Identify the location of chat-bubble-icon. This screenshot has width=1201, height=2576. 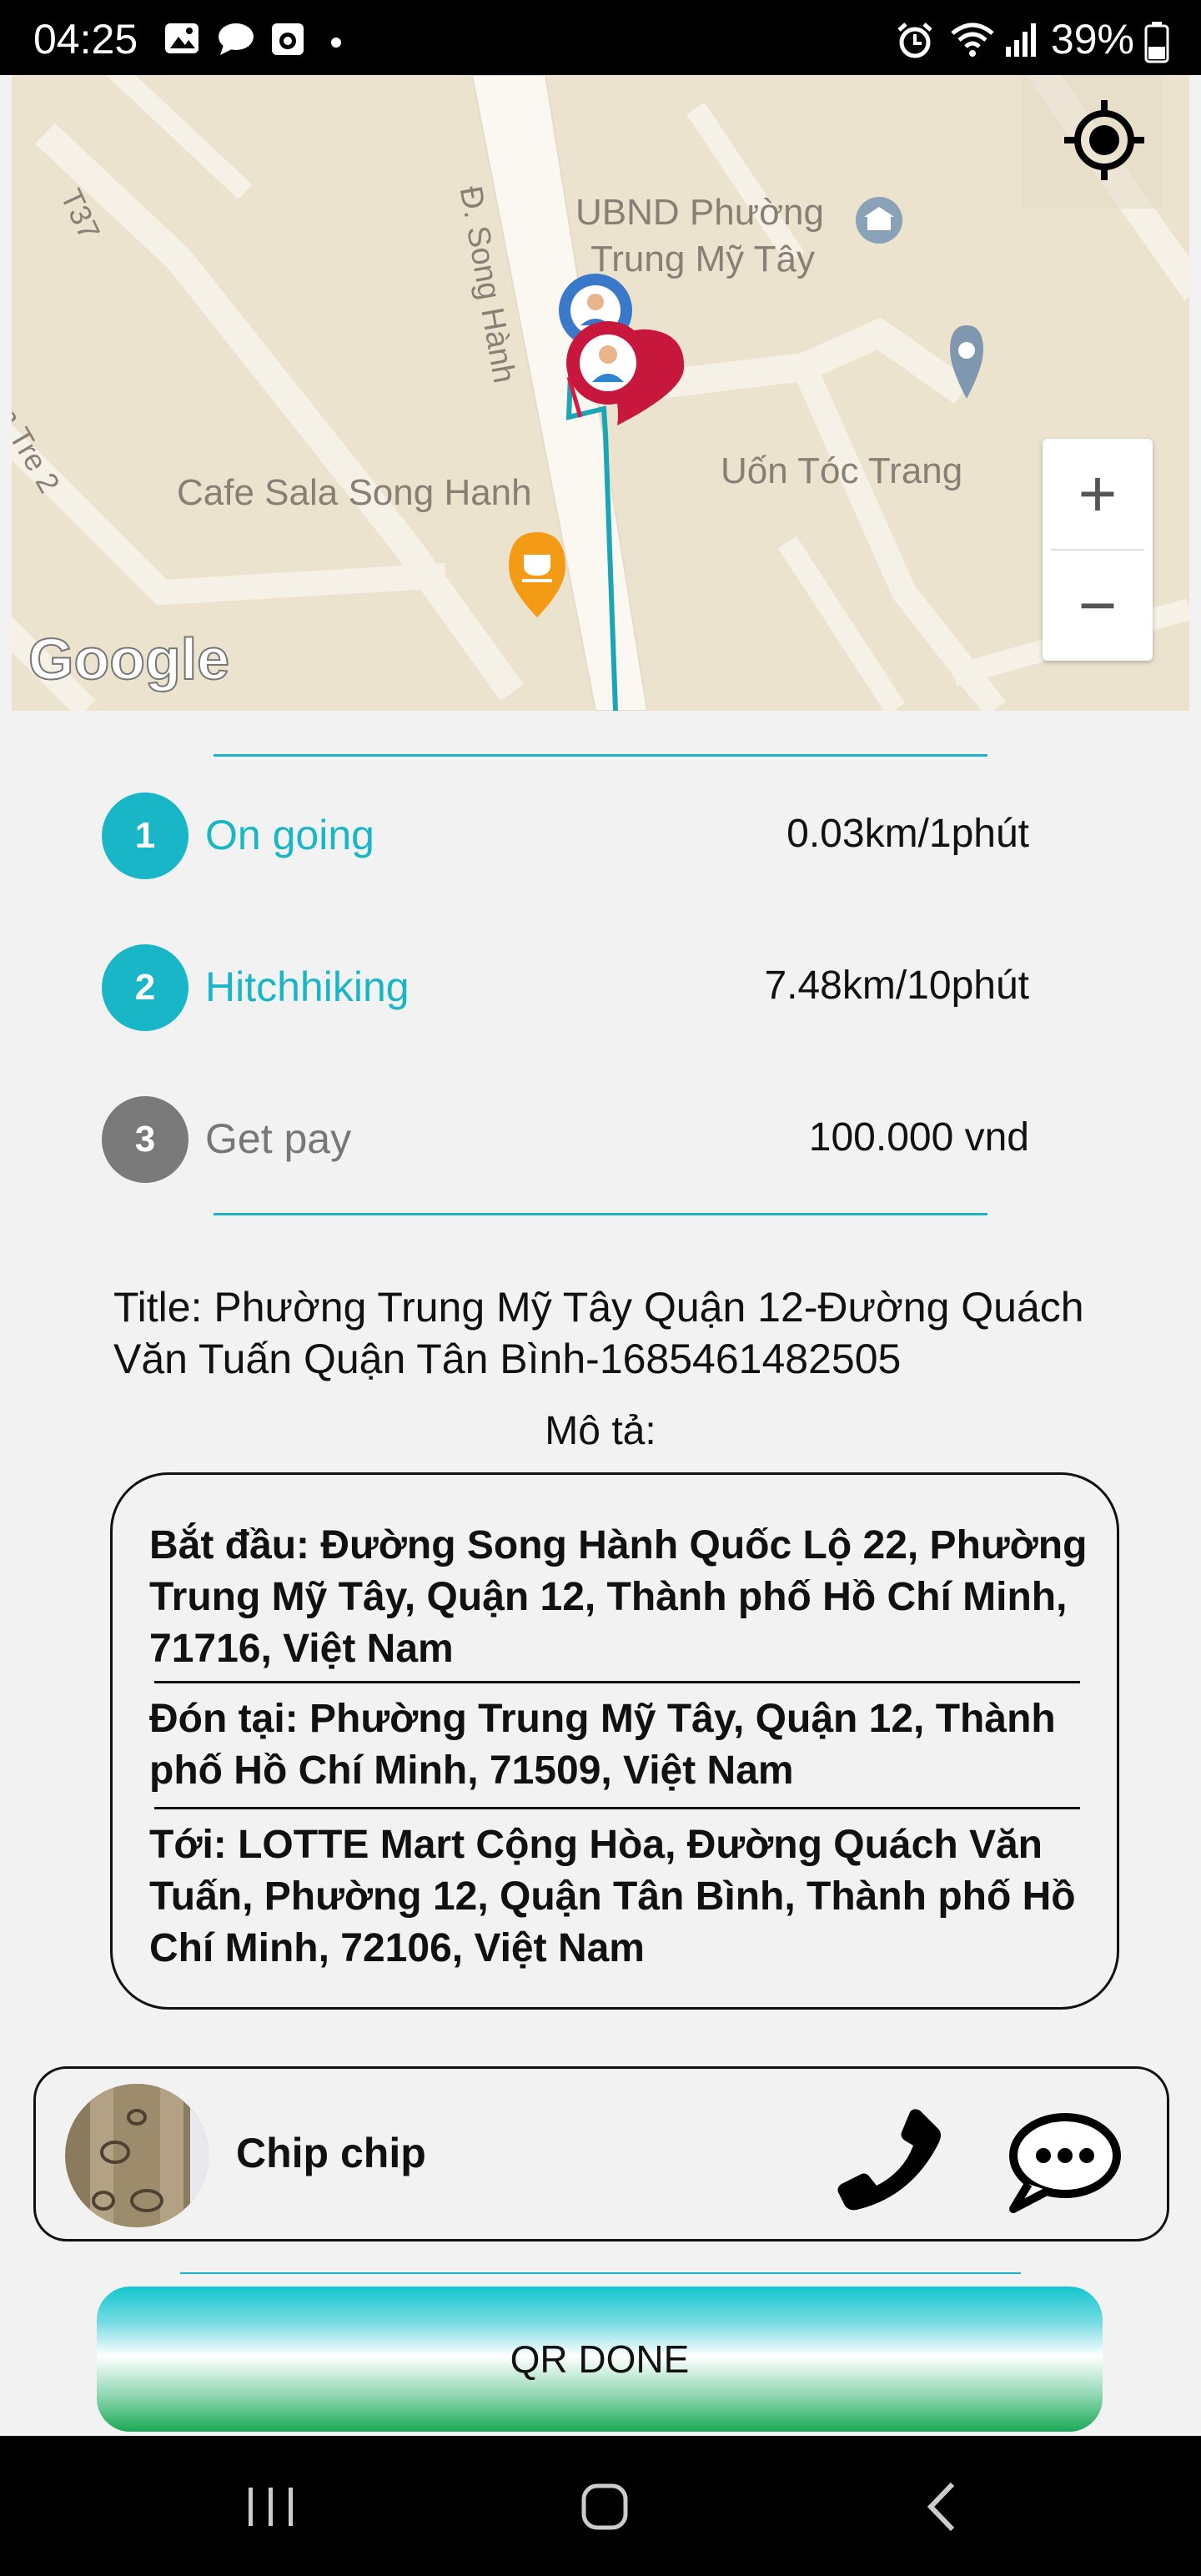
(1065, 2163).